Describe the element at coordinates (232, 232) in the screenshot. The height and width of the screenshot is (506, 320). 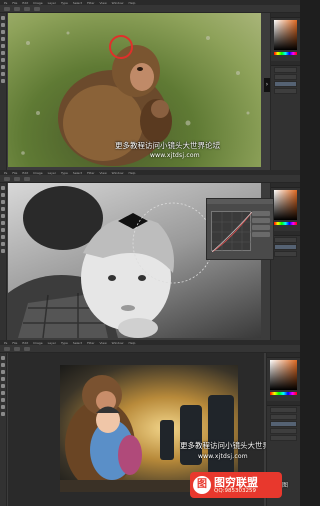
I see `curves-graph-icon` at that location.